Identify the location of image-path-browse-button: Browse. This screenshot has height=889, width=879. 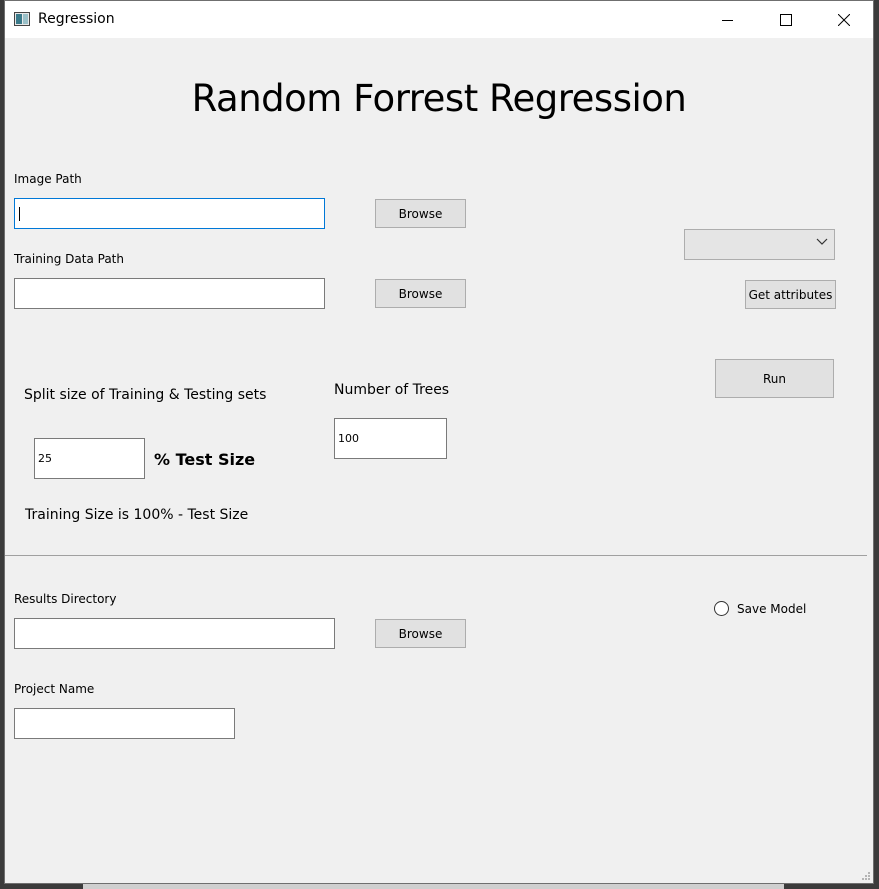
(420, 213).